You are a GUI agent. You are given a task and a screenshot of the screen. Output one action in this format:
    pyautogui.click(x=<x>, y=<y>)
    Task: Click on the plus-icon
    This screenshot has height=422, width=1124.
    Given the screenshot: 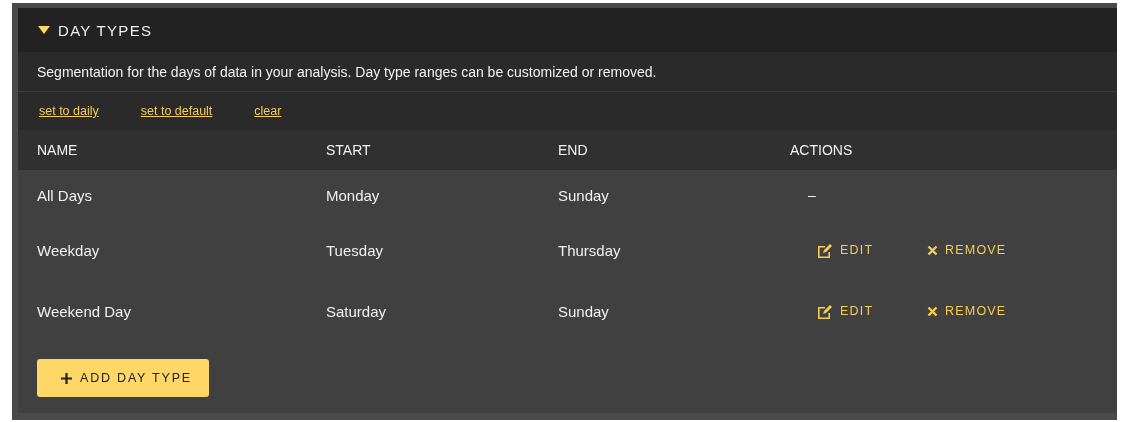 What is the action you would take?
    pyautogui.click(x=66, y=378)
    